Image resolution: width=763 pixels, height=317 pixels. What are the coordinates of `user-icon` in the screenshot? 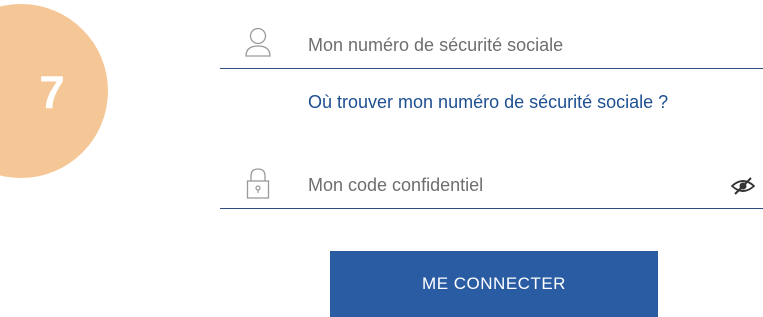 It's located at (258, 43).